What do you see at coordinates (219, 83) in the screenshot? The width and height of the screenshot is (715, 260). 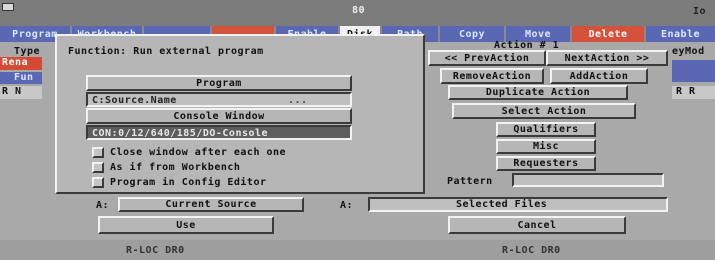 I see `program-button: Program` at bounding box center [219, 83].